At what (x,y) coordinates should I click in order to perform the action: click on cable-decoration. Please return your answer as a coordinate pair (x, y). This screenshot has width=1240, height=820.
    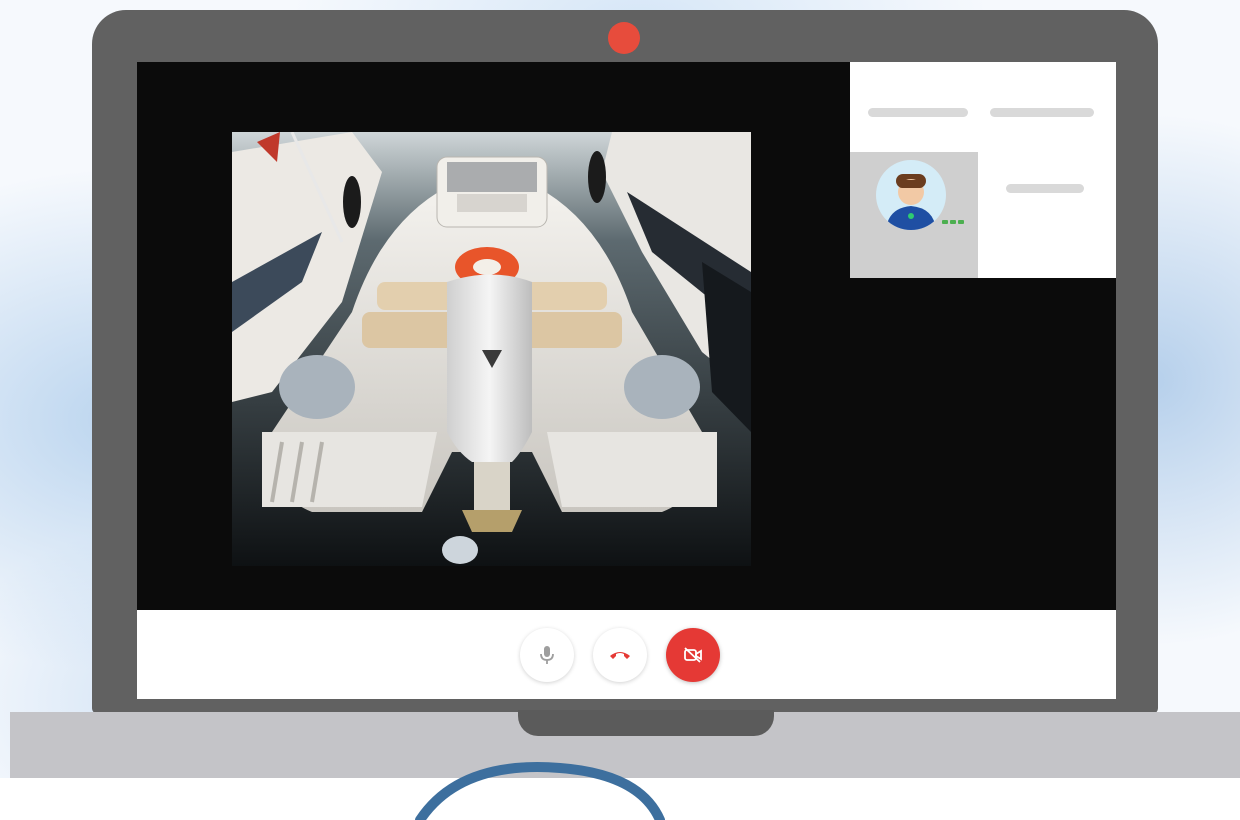
    Looking at the image, I should click on (540, 791).